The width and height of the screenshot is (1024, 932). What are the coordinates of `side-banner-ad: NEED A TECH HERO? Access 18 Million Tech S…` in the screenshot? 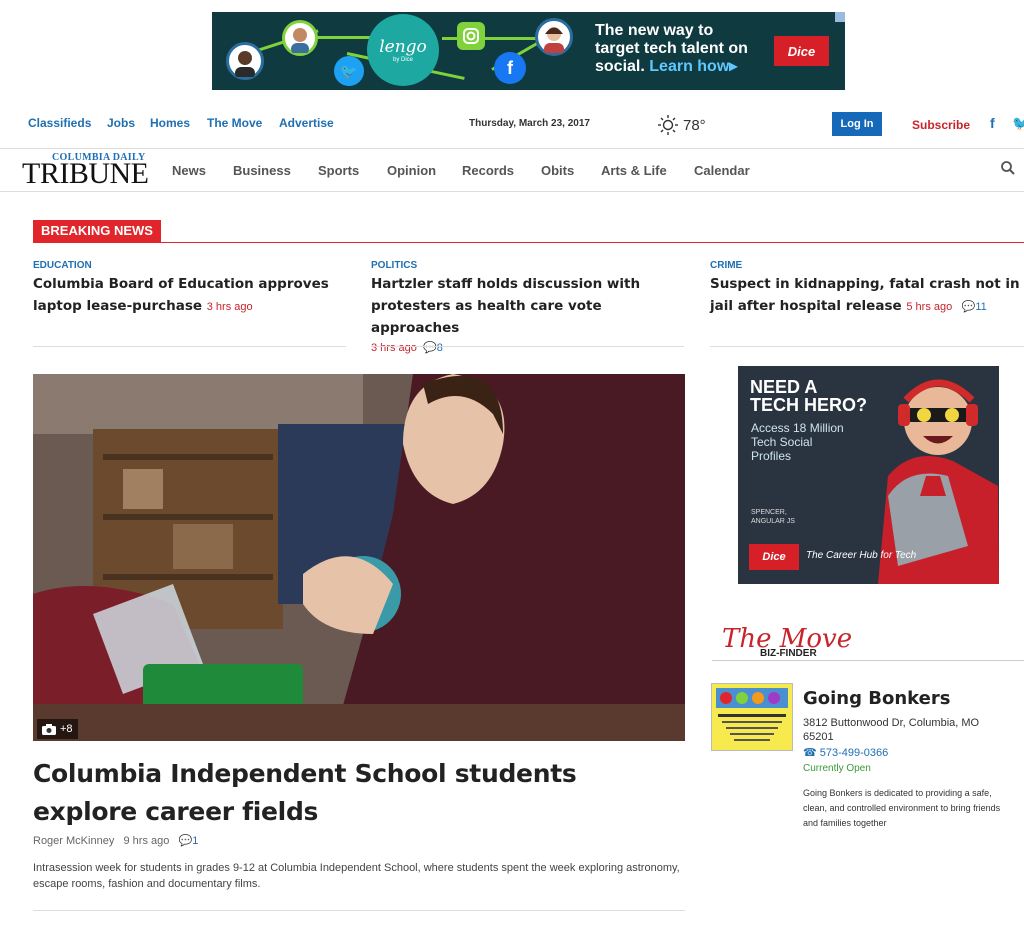 It's located at (868, 475).